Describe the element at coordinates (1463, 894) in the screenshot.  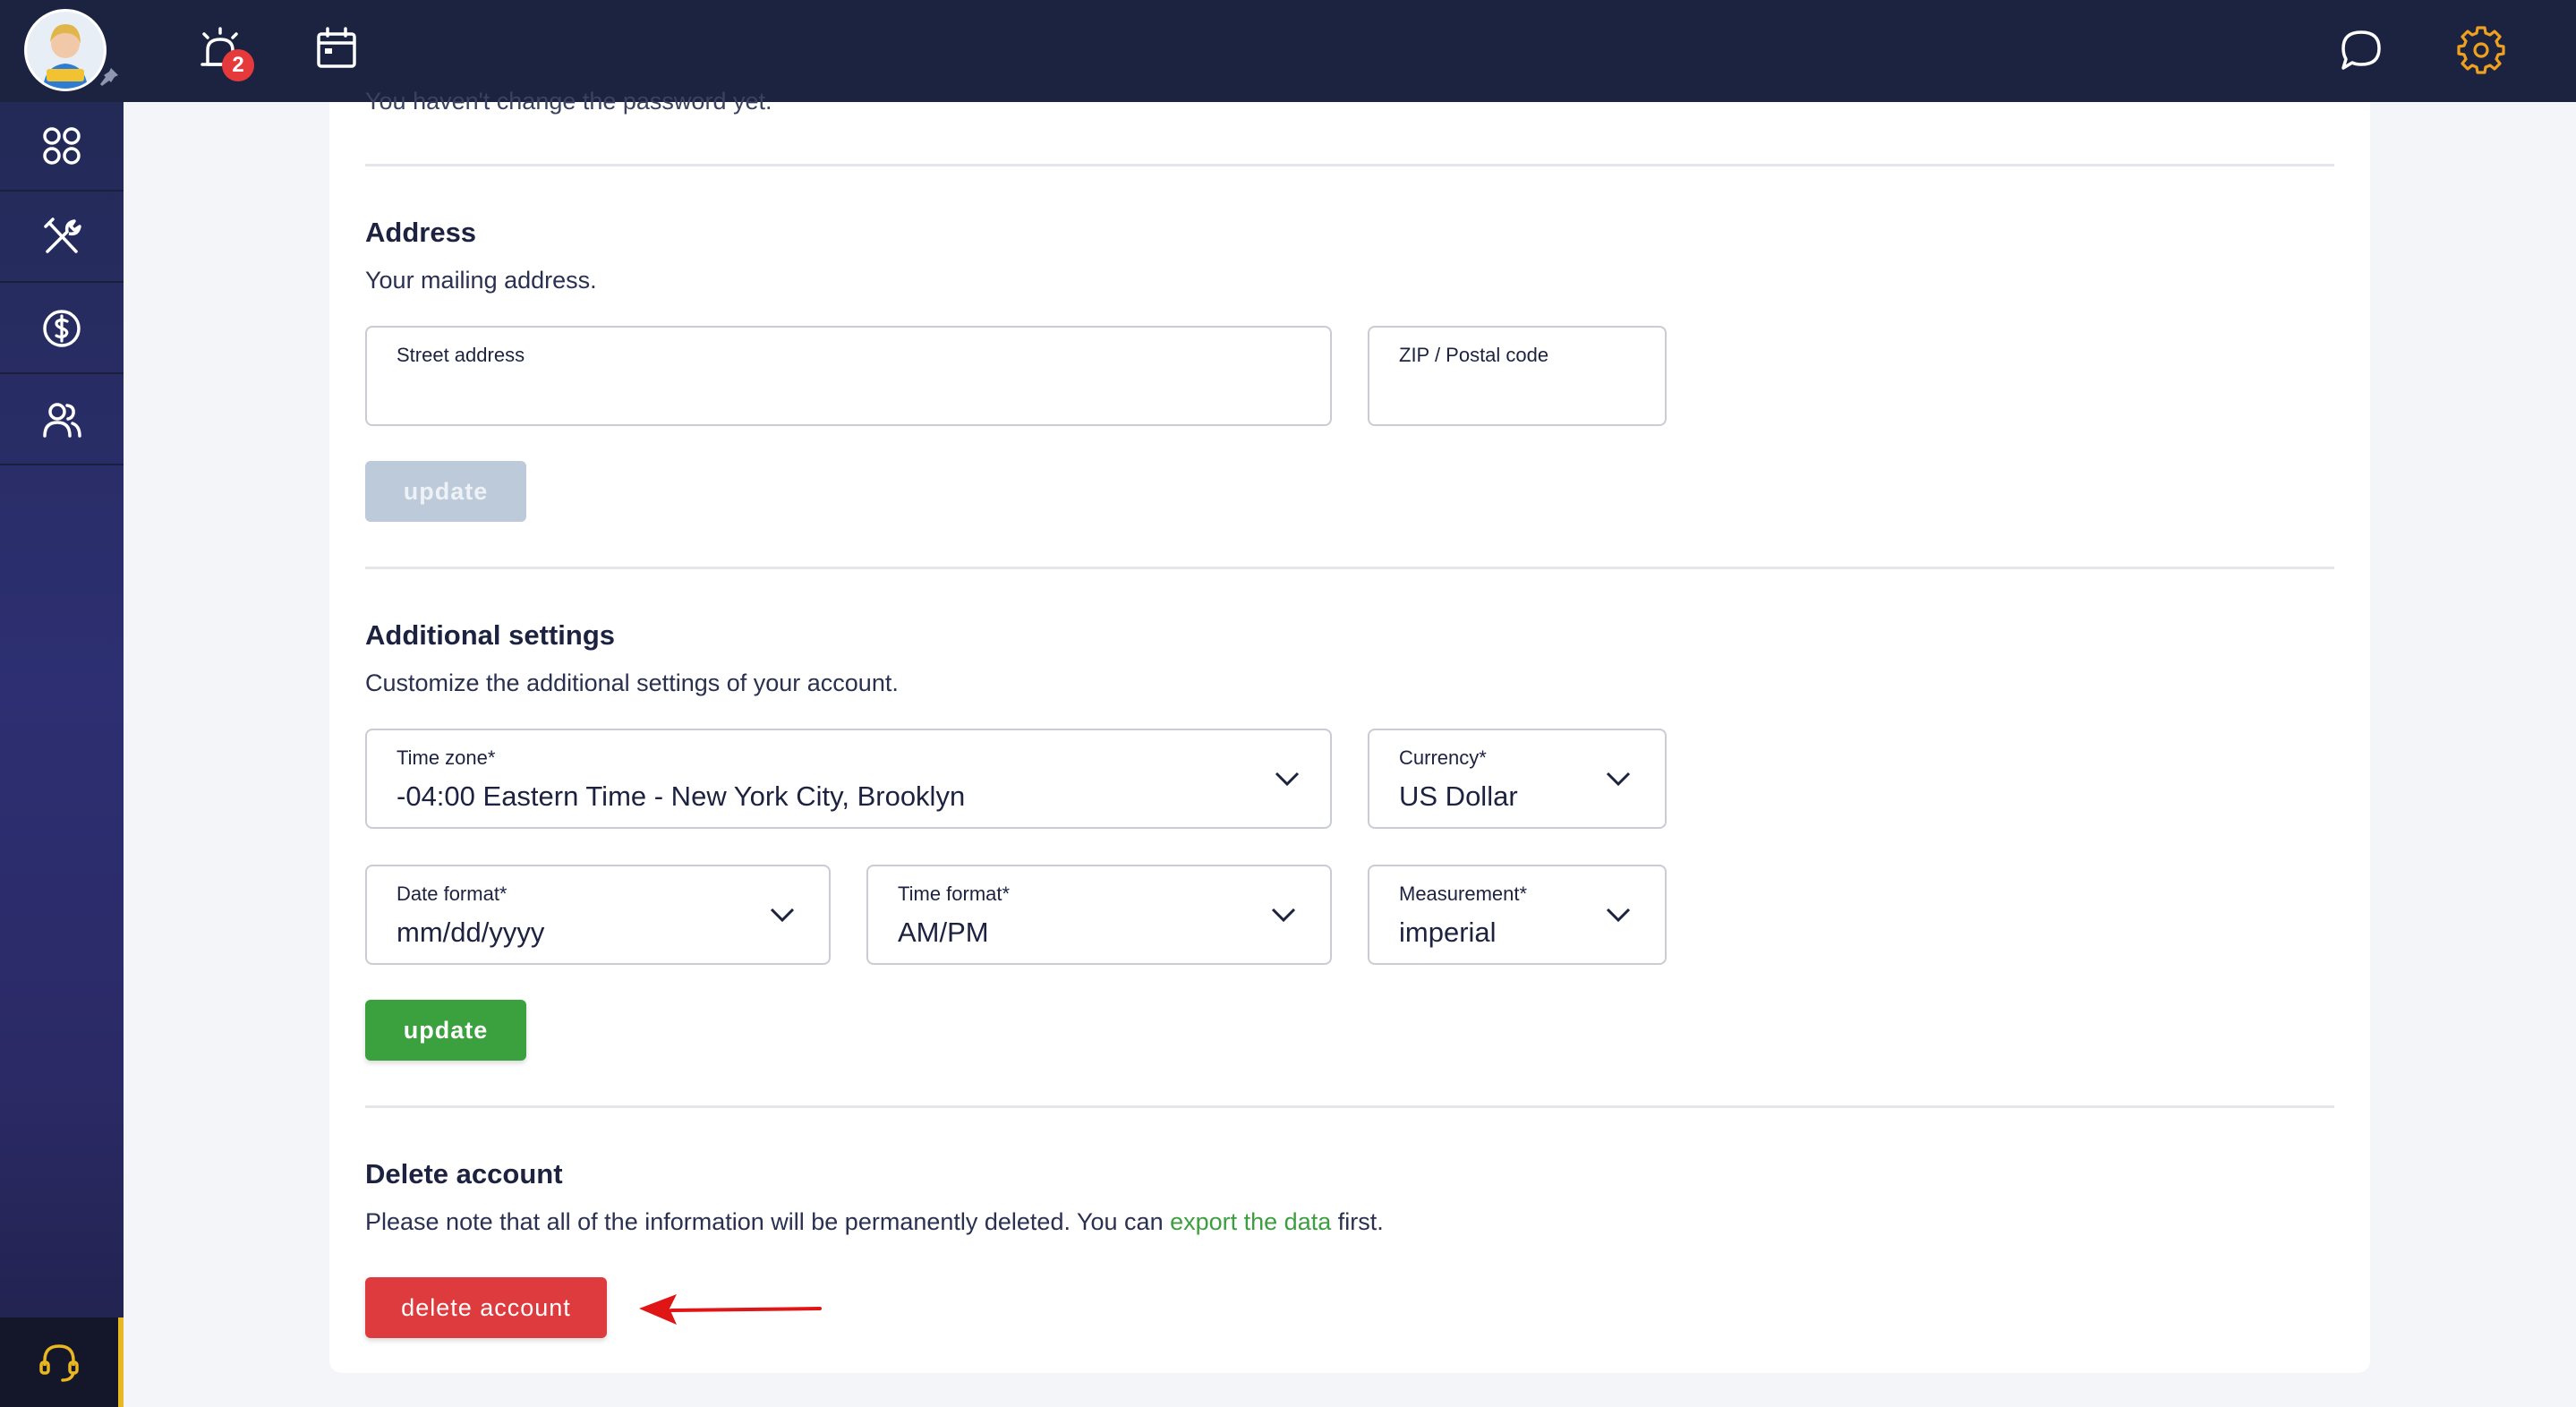
I see `measurement-label: Measurement*` at that location.